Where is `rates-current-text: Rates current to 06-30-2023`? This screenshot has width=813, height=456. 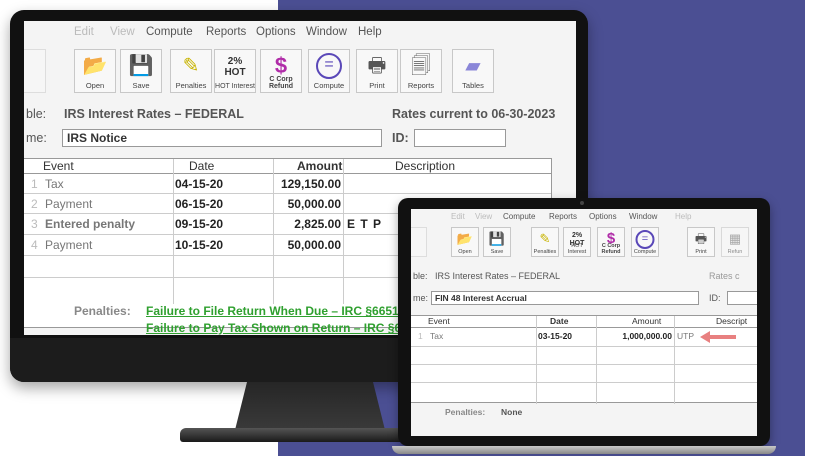 rates-current-text: Rates current to 06-30-2023 is located at coordinates (474, 114).